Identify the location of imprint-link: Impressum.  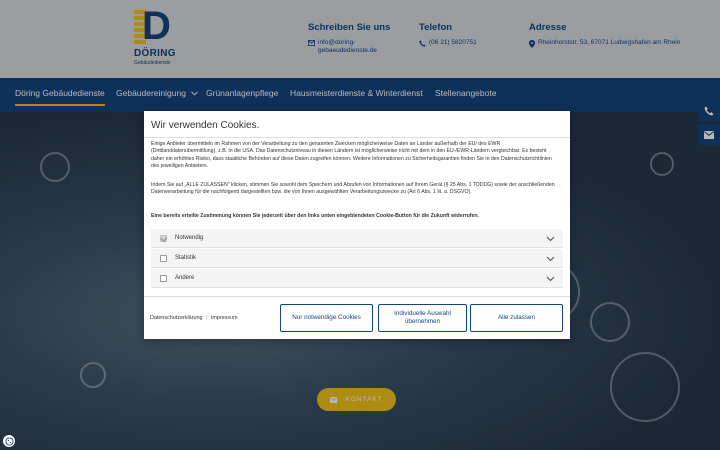
(224, 318).